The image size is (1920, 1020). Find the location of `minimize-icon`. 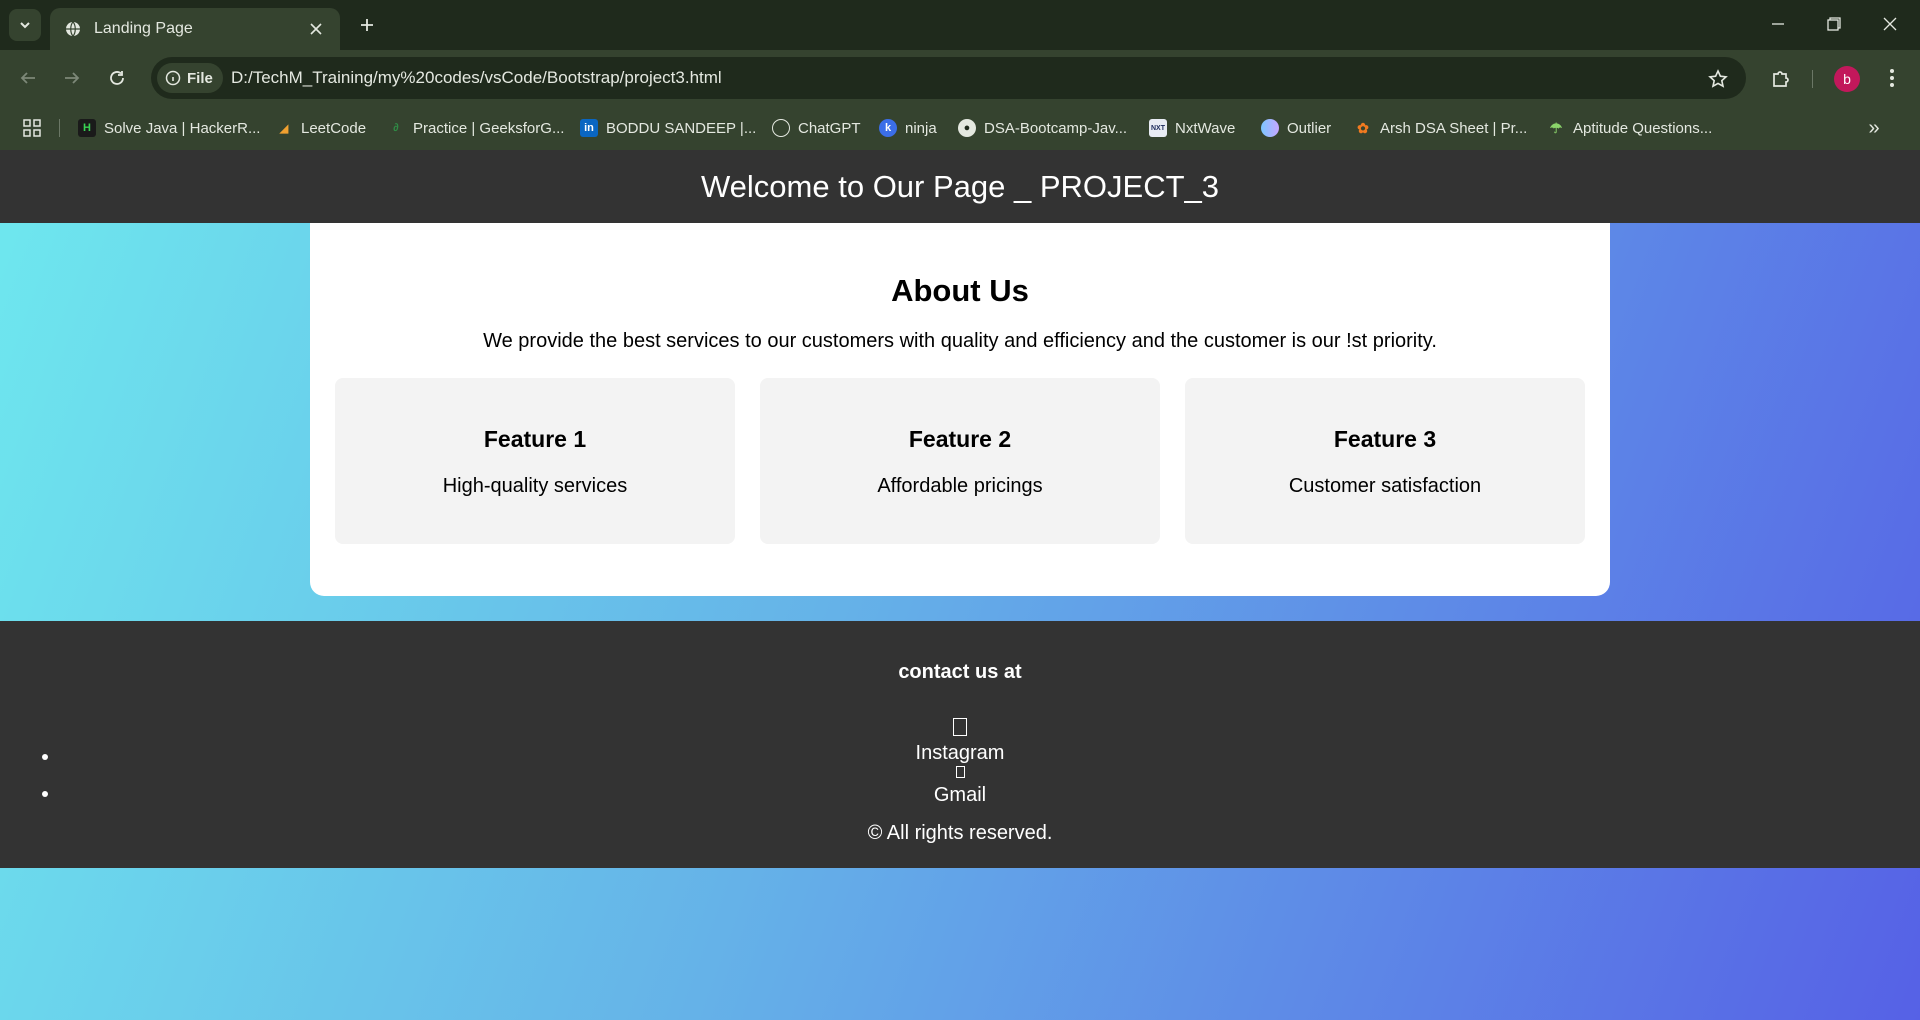

minimize-icon is located at coordinates (1778, 24).